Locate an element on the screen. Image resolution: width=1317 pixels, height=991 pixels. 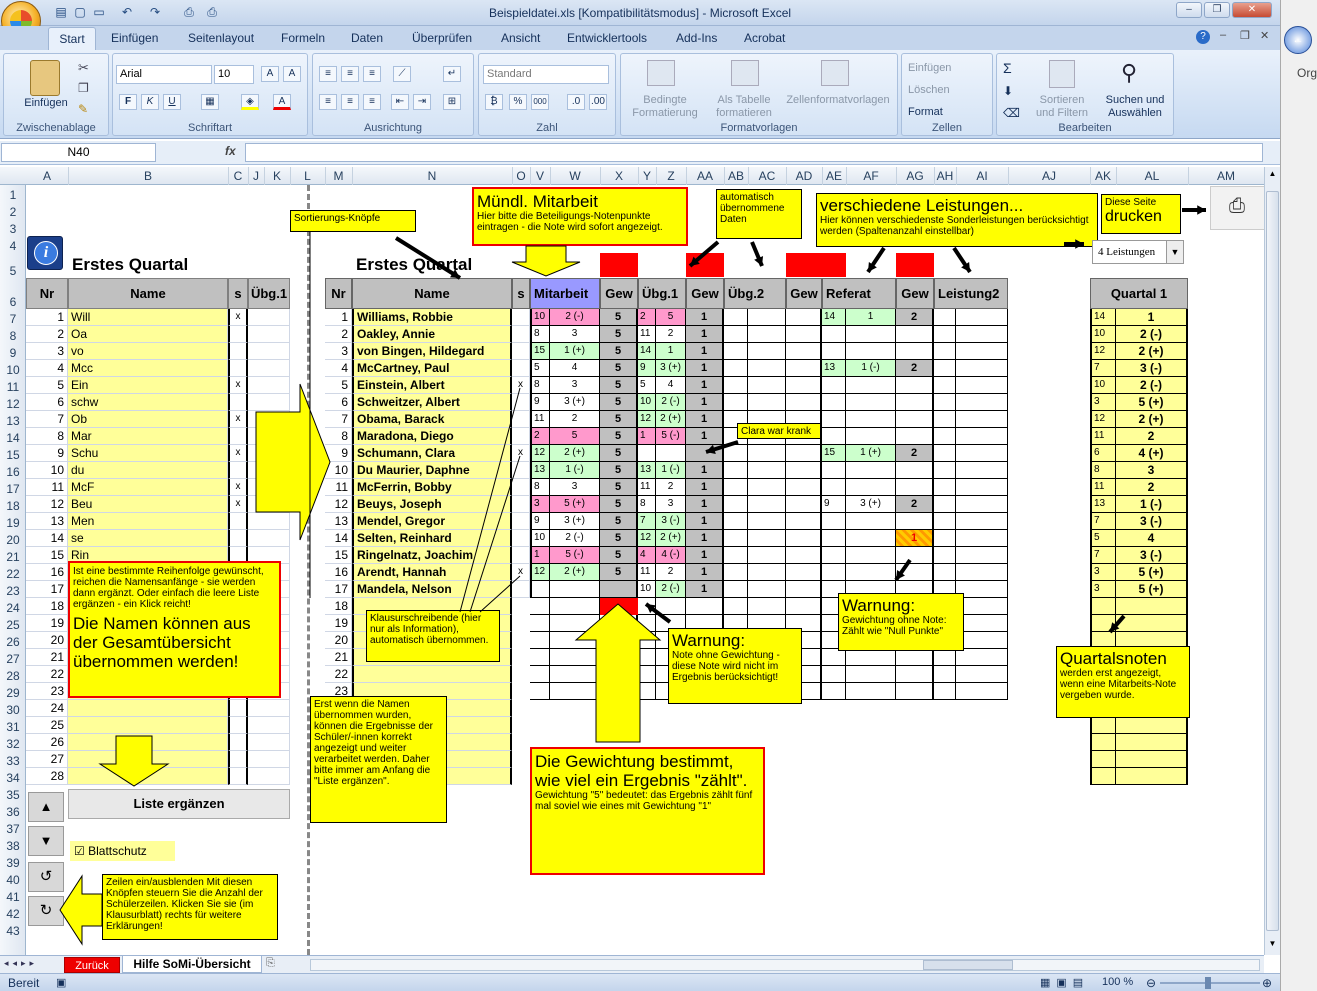
student-name-cell: Beuys, Joseph is located at coordinates (432, 504).